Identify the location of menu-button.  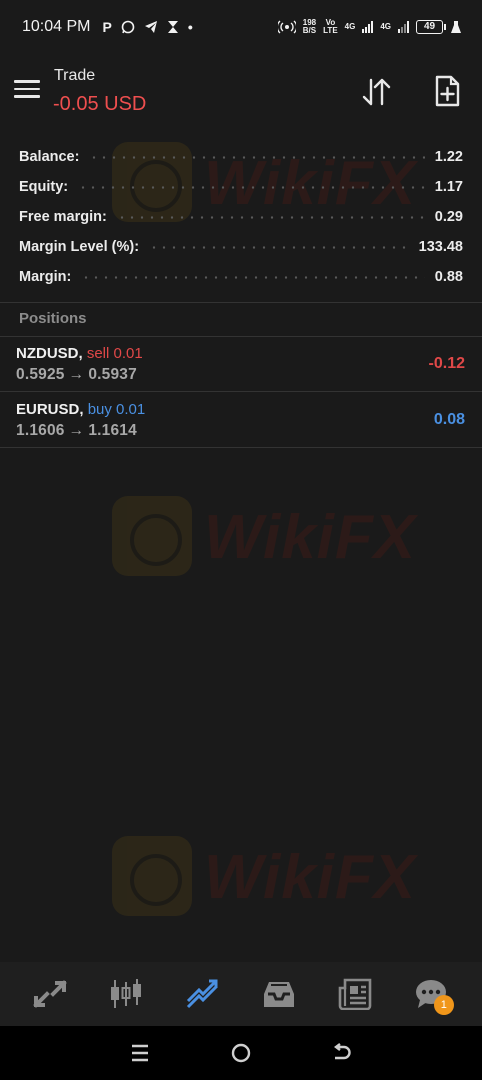
(27, 90).